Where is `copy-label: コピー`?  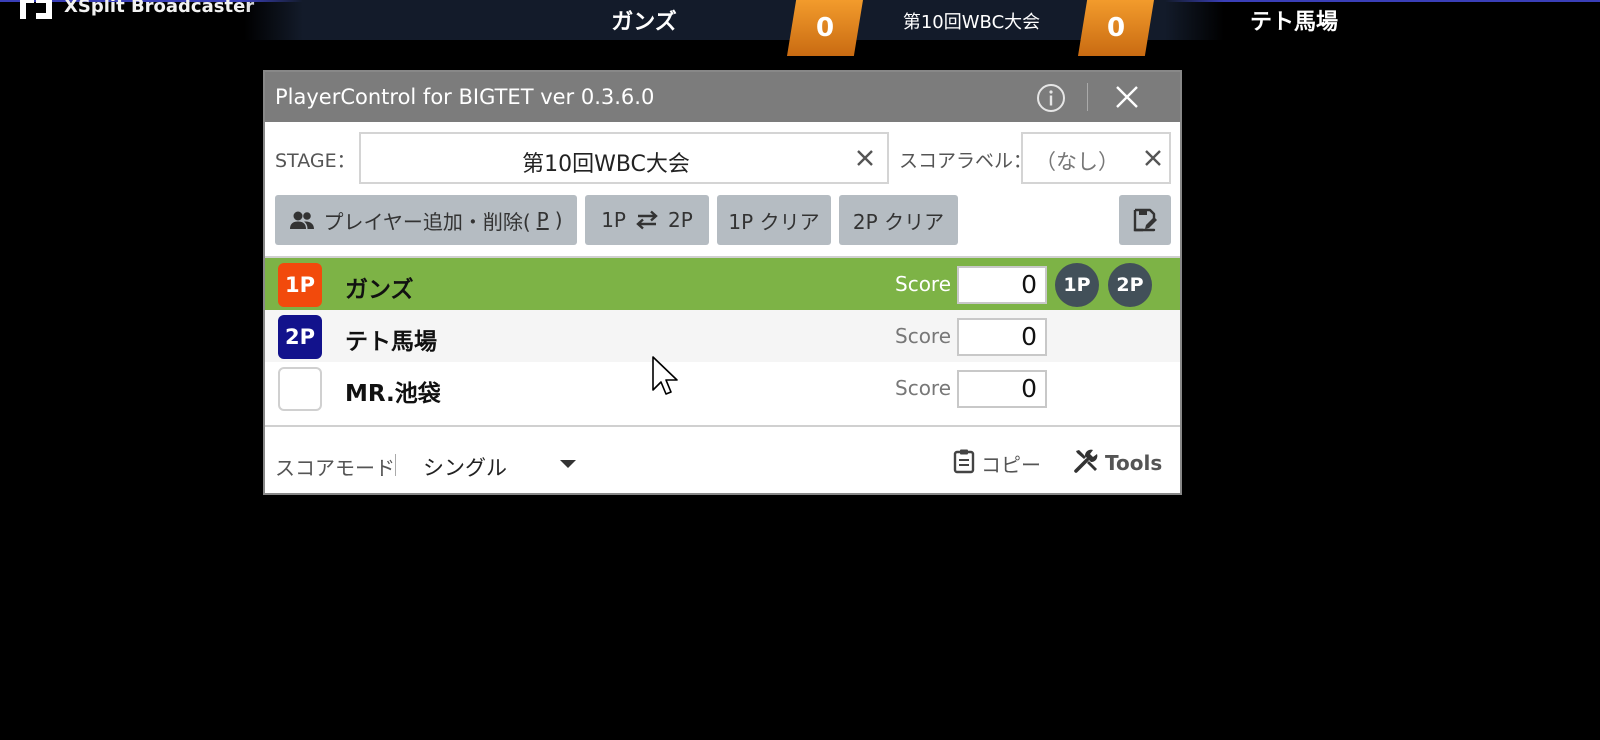 copy-label: コピー is located at coordinates (1011, 464).